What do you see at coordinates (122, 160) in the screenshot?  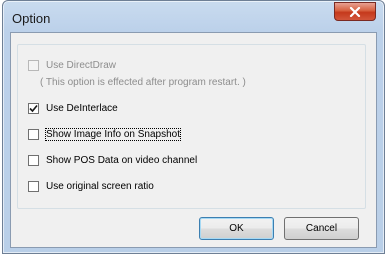 I see `pos-data-label: Show POS Data on video channel` at bounding box center [122, 160].